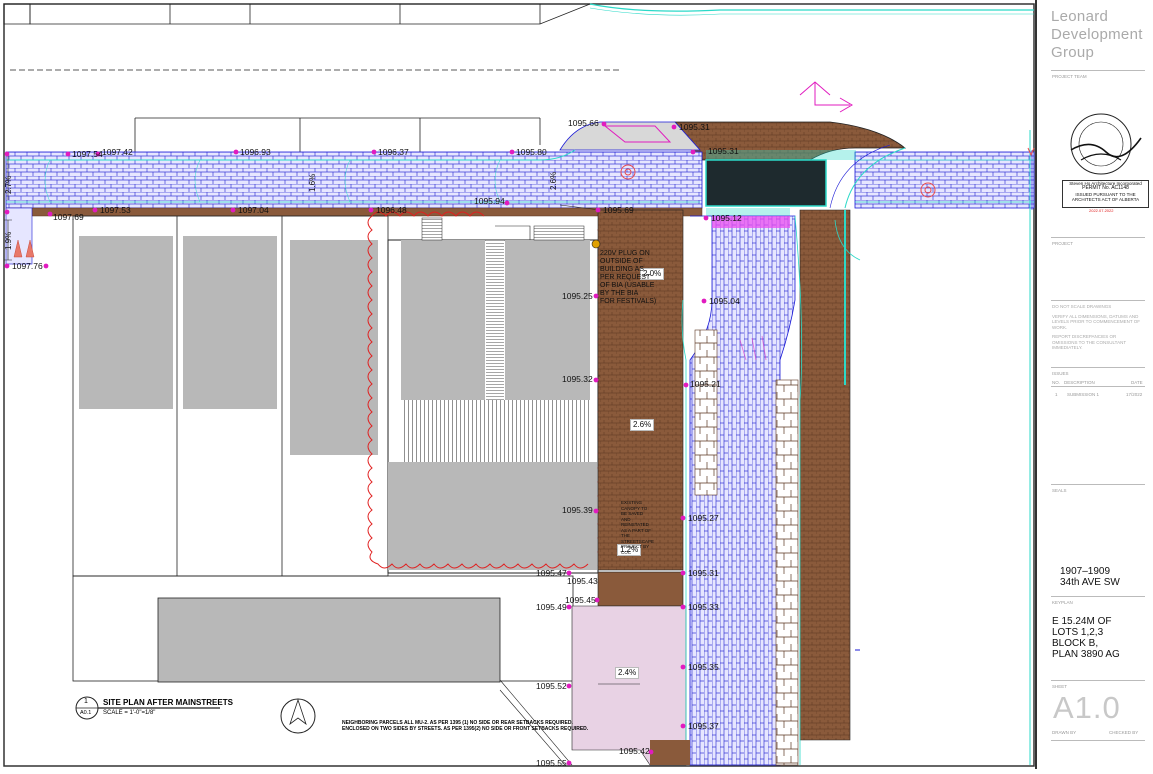  Describe the element at coordinates (531, 152) in the screenshot. I see `elevation-label: 1095.80` at that location.